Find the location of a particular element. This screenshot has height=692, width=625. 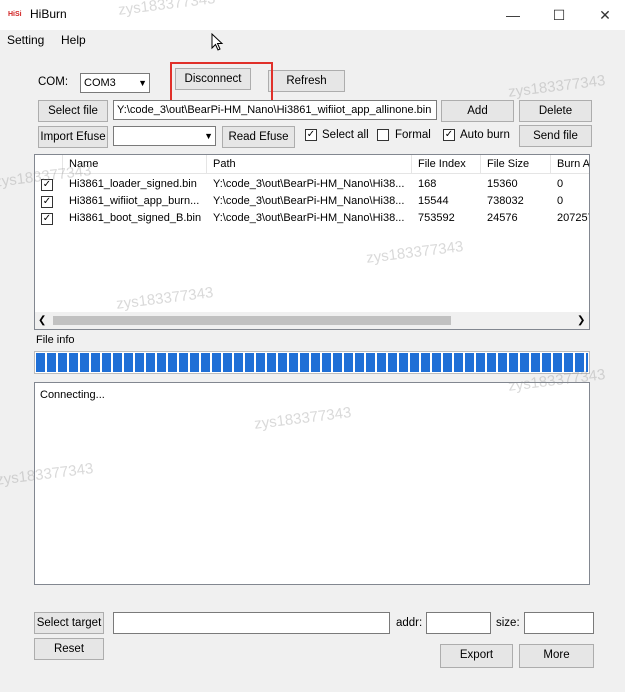

efuse-select: ▼ is located at coordinates (164, 136).